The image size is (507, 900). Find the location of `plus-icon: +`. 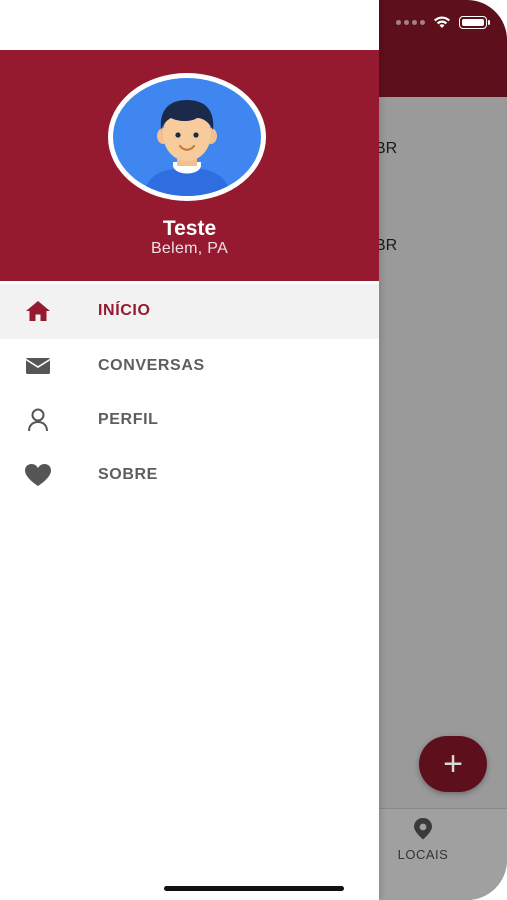

plus-icon: + is located at coordinates (453, 764).